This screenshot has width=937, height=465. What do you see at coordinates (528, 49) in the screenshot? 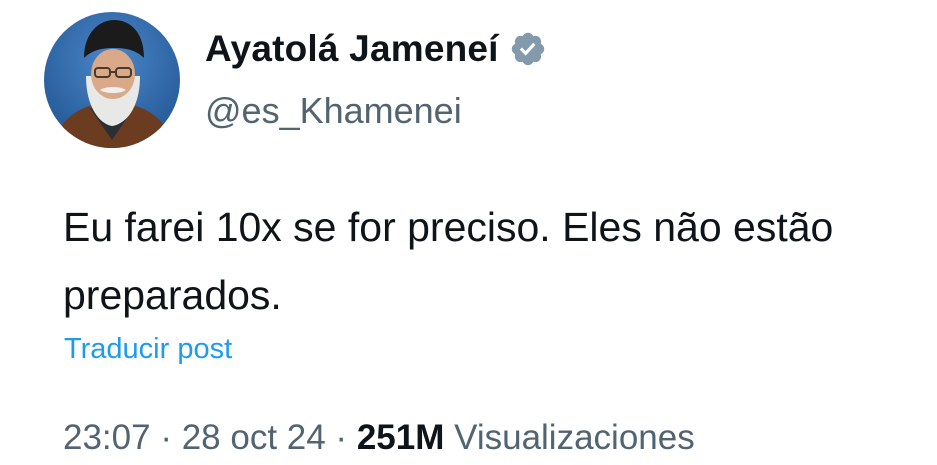
I see `verified-badge-icon` at bounding box center [528, 49].